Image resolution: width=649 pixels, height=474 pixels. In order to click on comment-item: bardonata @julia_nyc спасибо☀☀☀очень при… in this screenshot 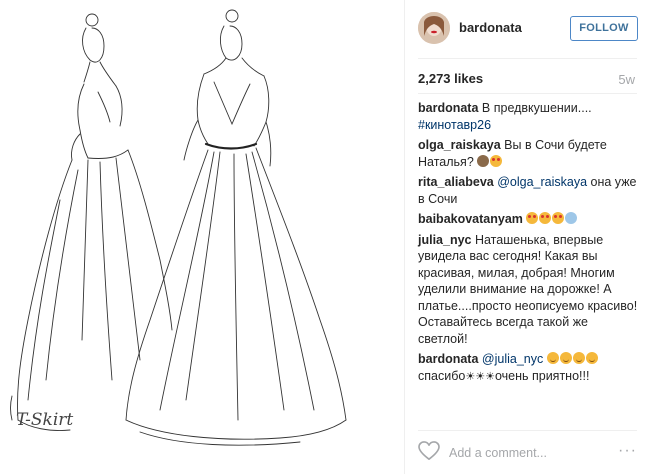, I will do `click(529, 368)`.